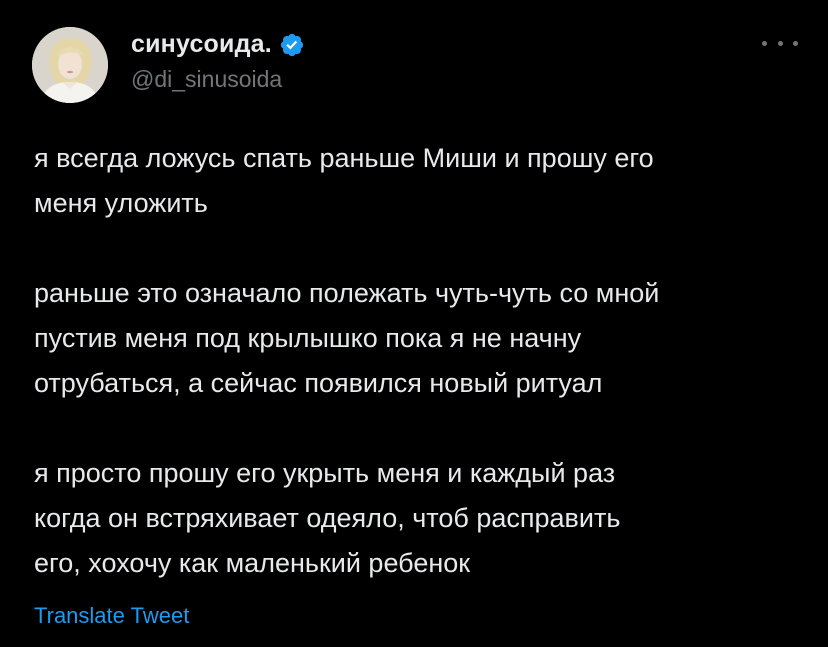  What do you see at coordinates (70, 65) in the screenshot?
I see `avatar` at bounding box center [70, 65].